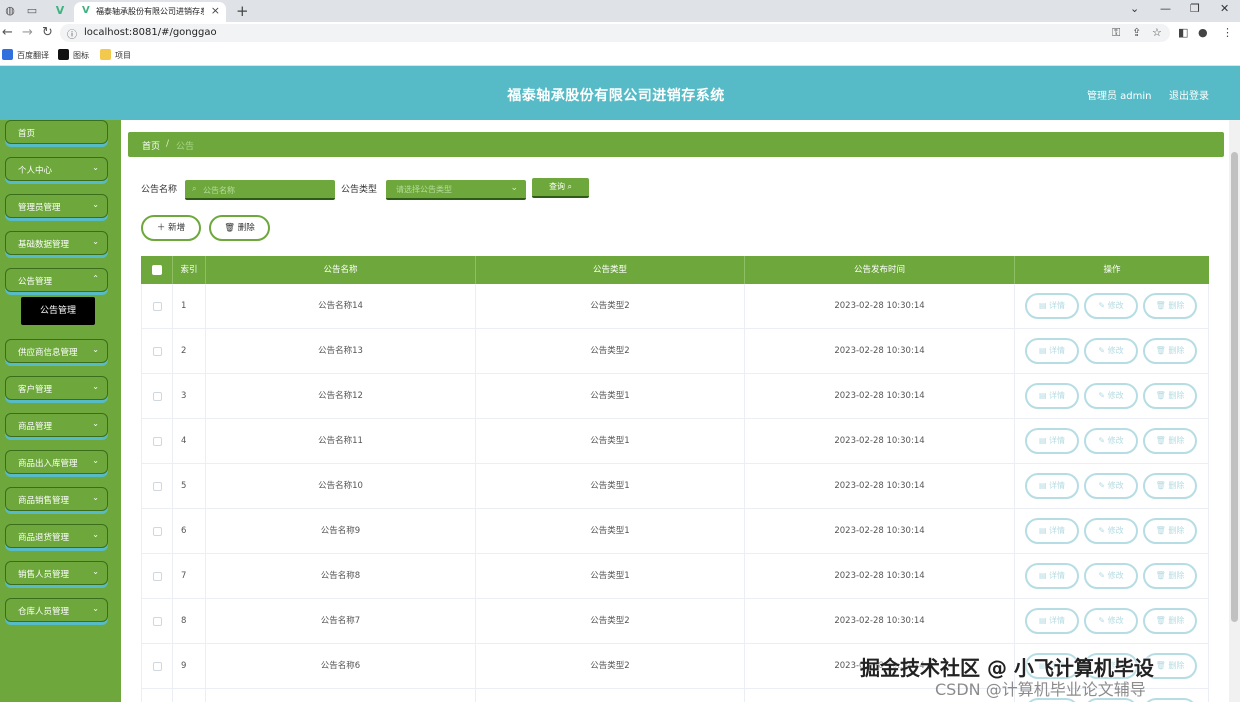 The image size is (1240, 702). Describe the element at coordinates (56, 462) in the screenshot. I see `sidebar-item-goods-inout: 商品出入库管理 ⌄` at that location.